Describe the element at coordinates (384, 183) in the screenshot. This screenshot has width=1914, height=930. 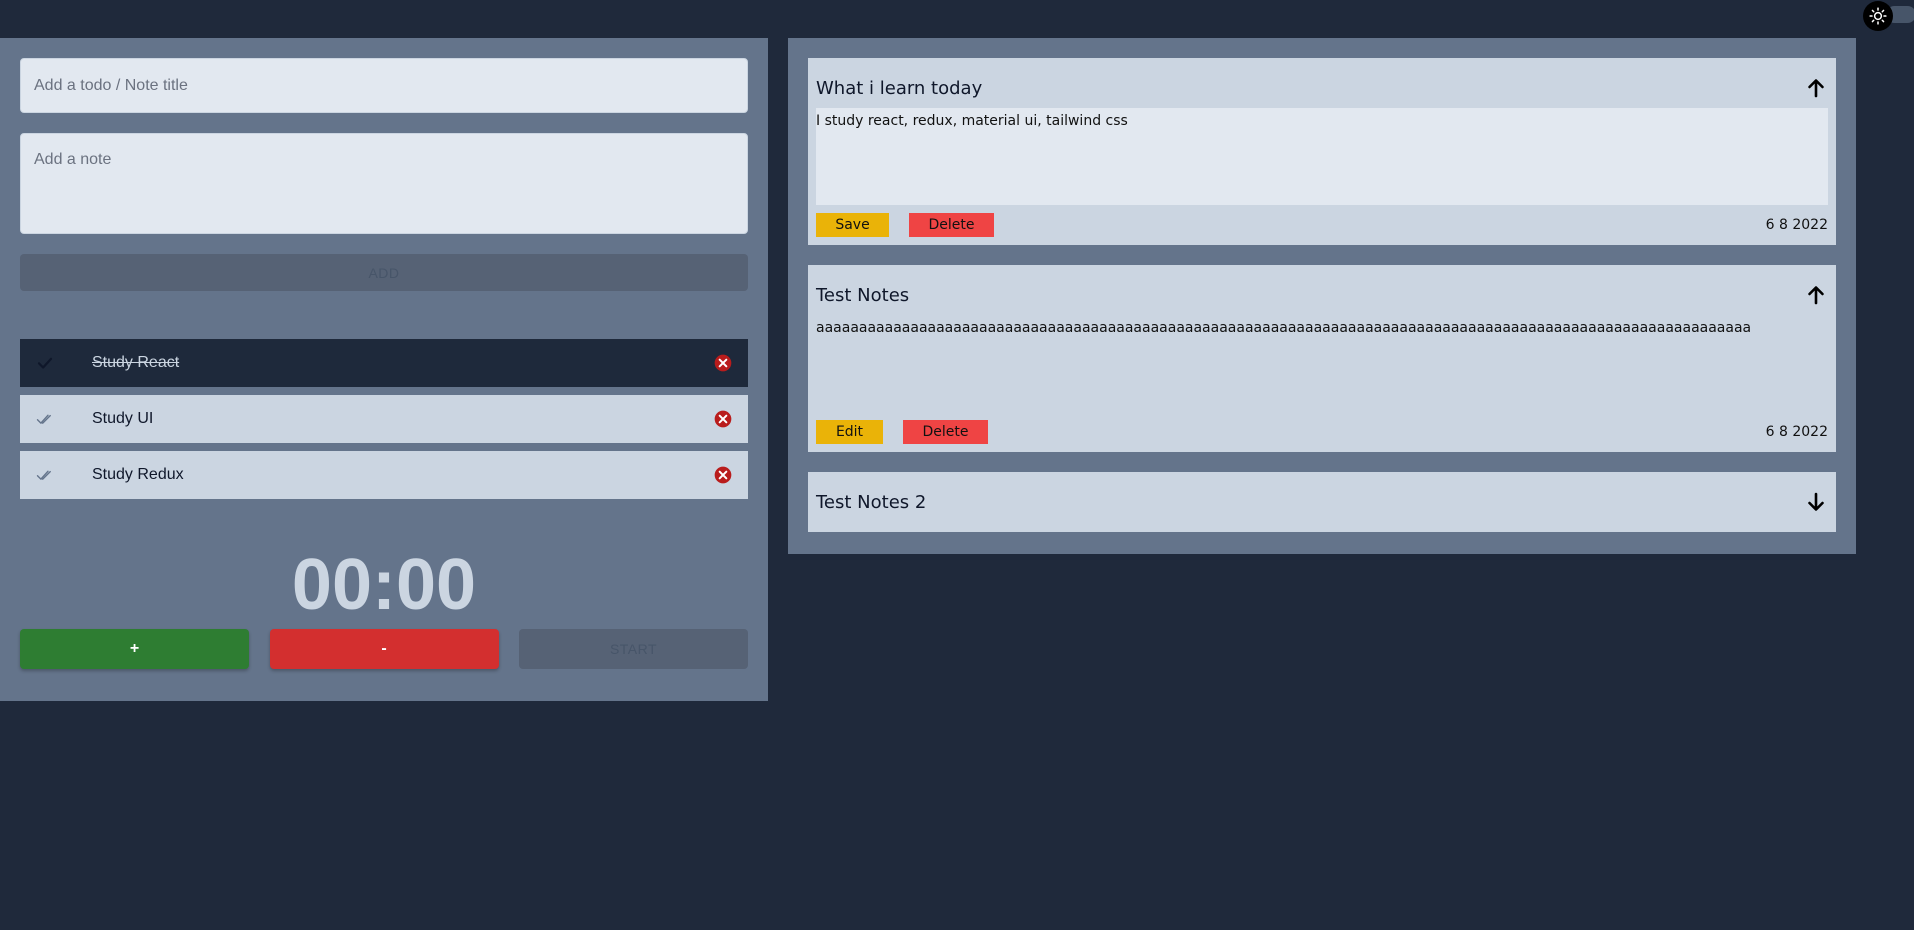
I see `note-input` at that location.